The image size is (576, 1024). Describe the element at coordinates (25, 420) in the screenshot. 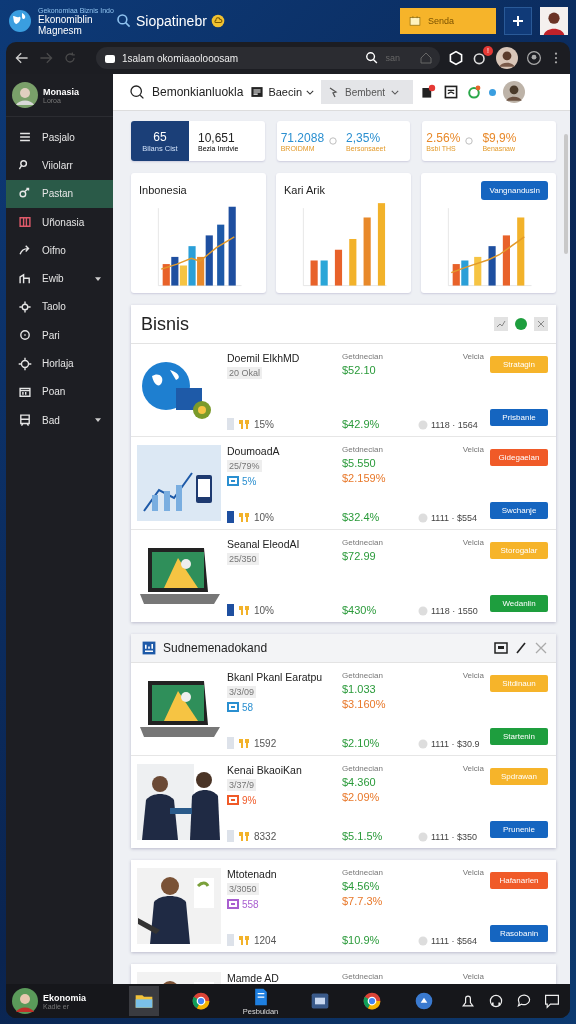

I see `board-icon` at that location.